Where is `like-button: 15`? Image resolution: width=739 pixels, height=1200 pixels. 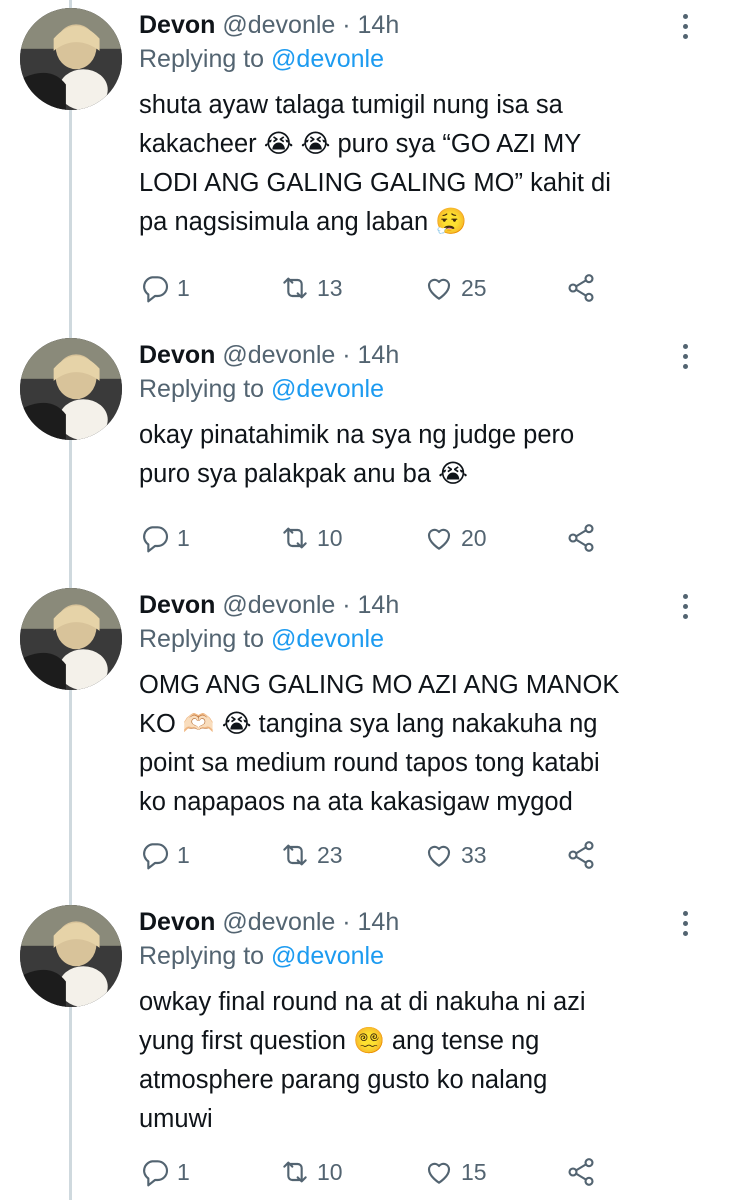
like-button: 15 is located at coordinates (455, 1172).